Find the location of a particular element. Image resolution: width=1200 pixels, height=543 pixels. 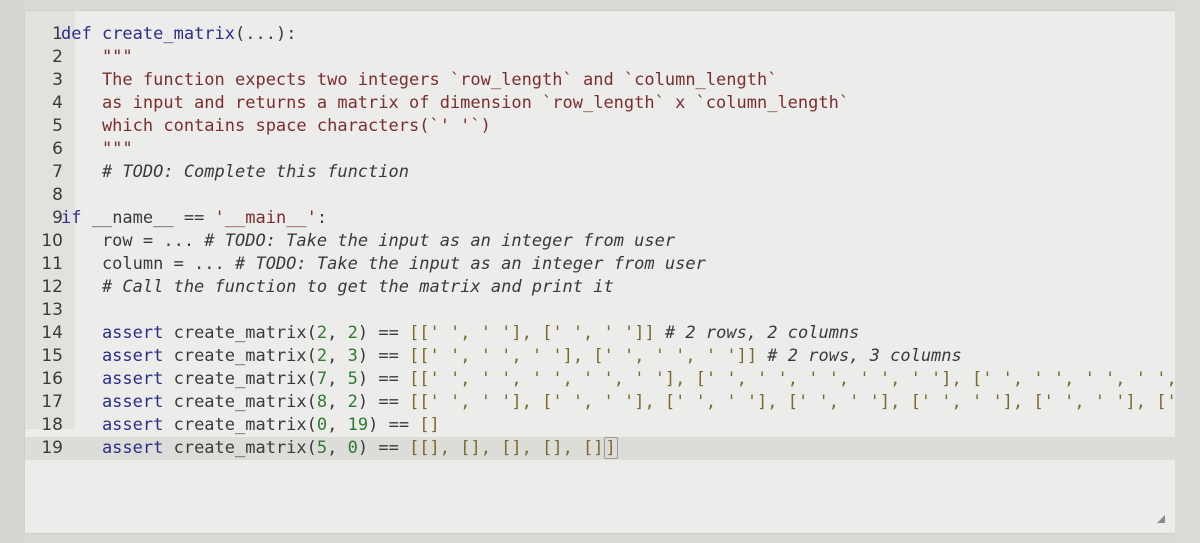

line-number: 11 is located at coordinates (52, 264).